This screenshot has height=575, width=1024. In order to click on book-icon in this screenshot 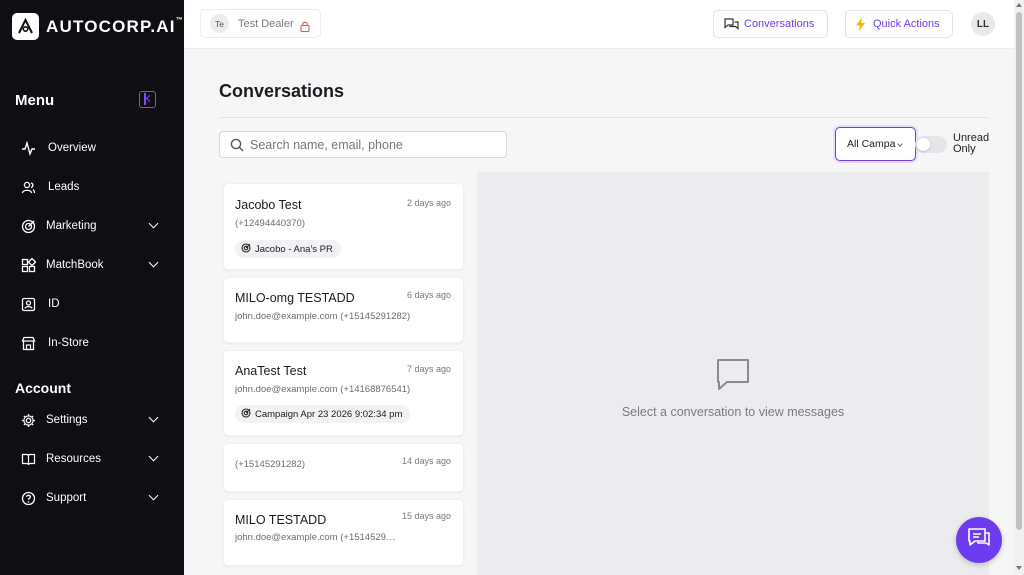, I will do `click(28, 459)`.